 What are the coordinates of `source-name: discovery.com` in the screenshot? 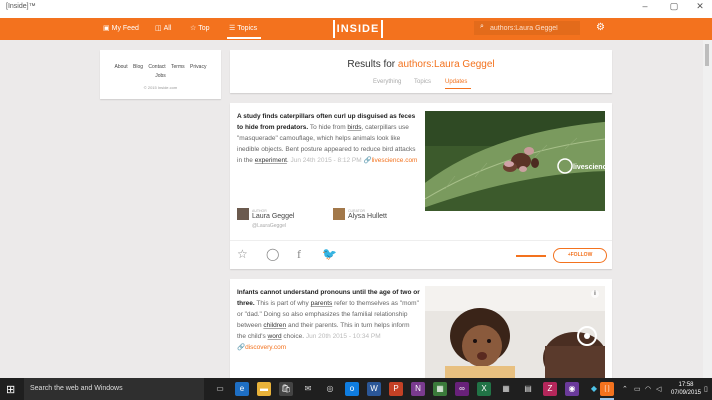 It's located at (266, 347).